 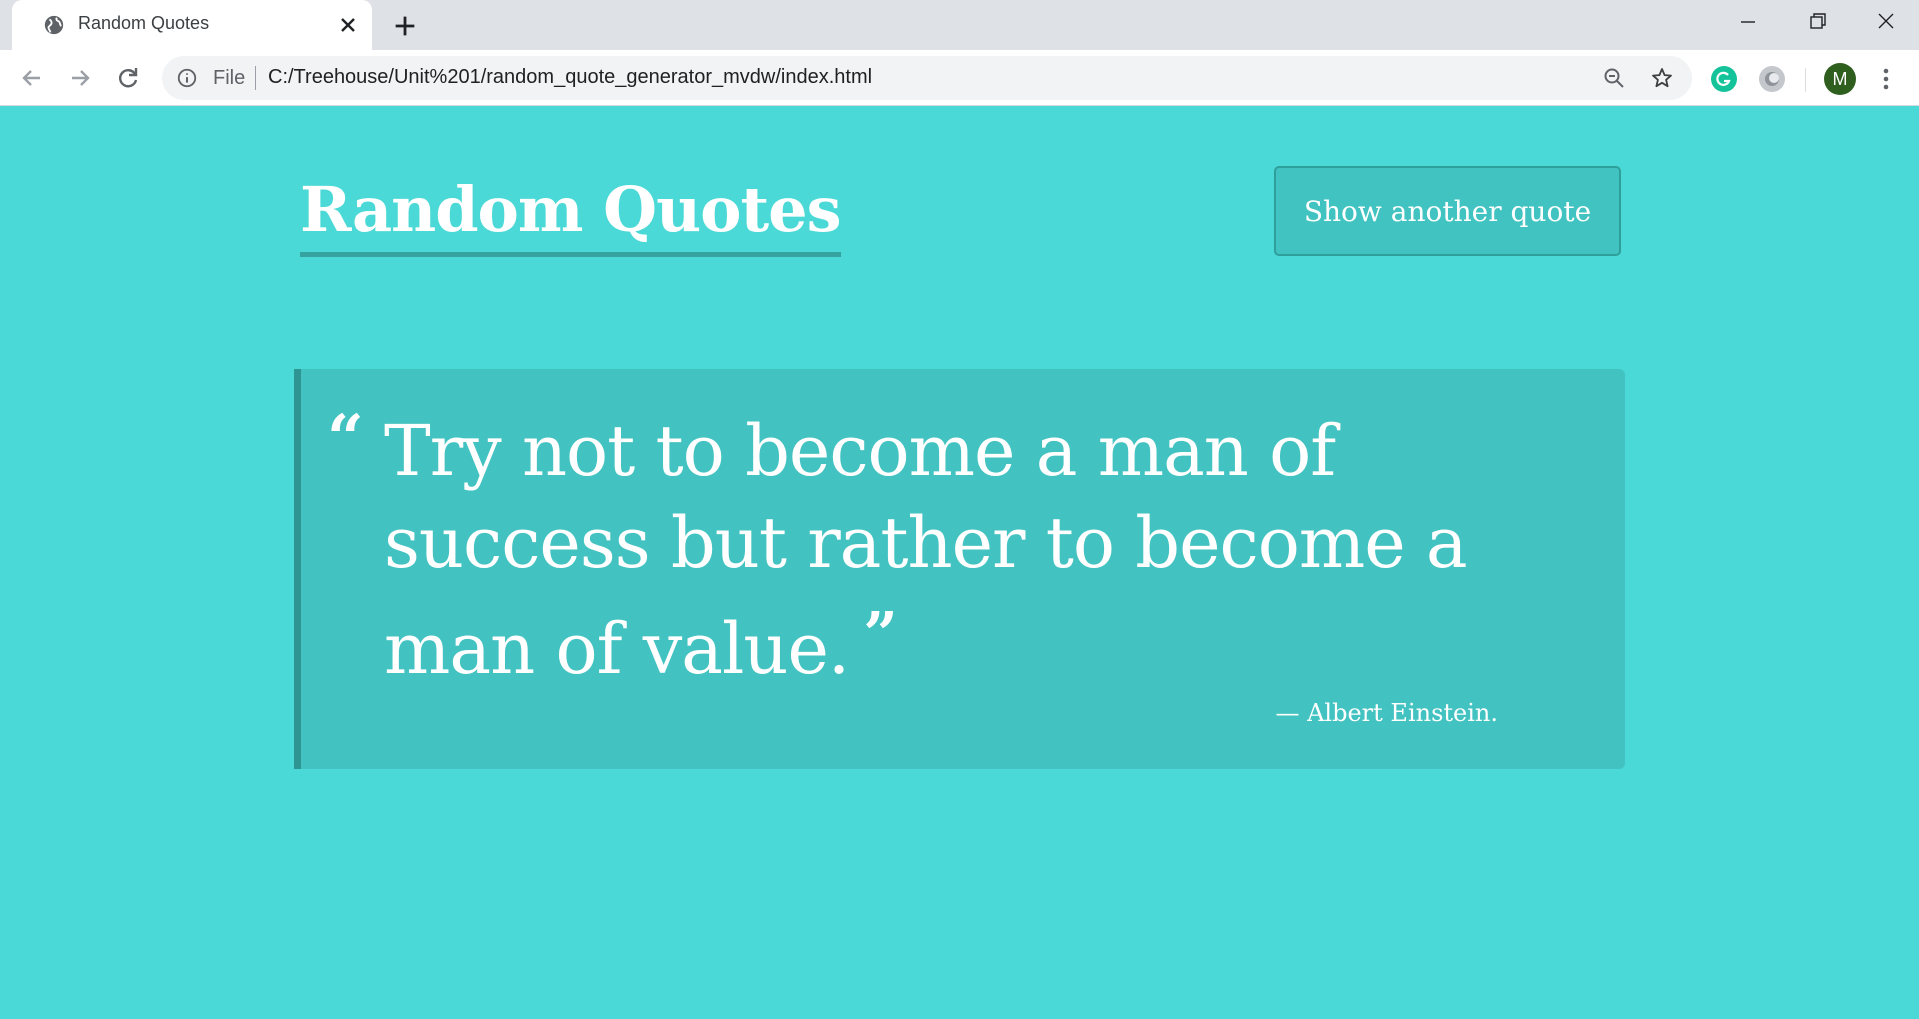 I want to click on grammarly-icon, so click(x=1724, y=79).